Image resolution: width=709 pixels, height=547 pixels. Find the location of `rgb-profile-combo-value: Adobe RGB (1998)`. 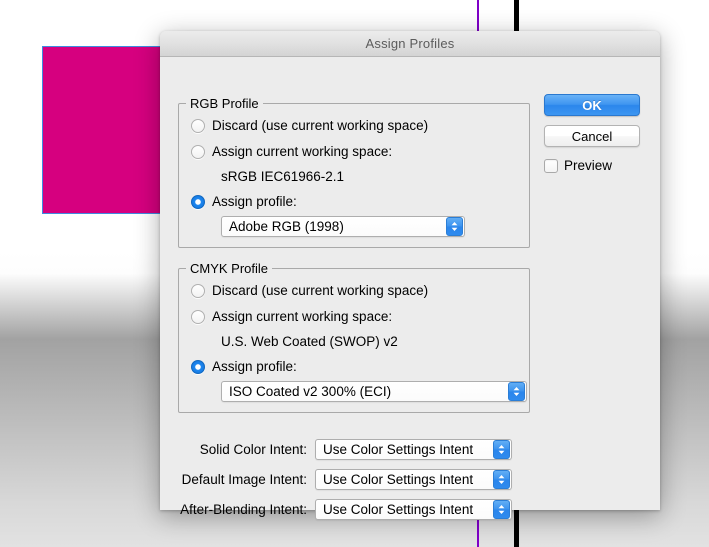

rgb-profile-combo-value: Adobe RGB (1998) is located at coordinates (286, 226).